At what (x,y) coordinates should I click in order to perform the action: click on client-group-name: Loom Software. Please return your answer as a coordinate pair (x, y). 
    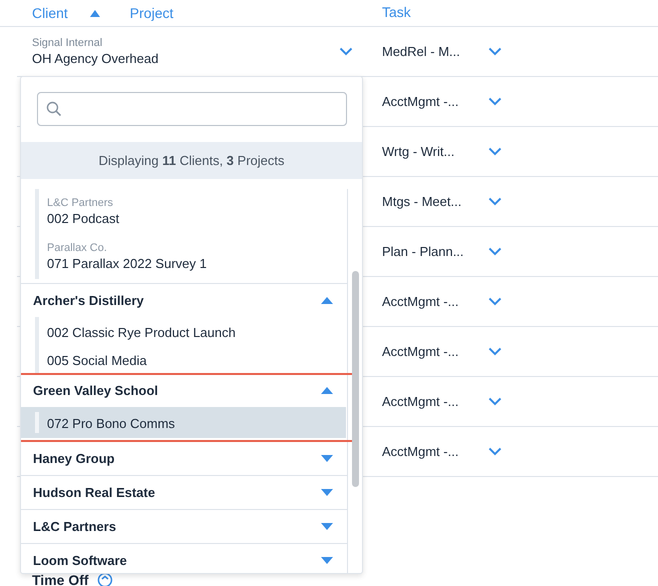
    Looking at the image, I should click on (80, 560).